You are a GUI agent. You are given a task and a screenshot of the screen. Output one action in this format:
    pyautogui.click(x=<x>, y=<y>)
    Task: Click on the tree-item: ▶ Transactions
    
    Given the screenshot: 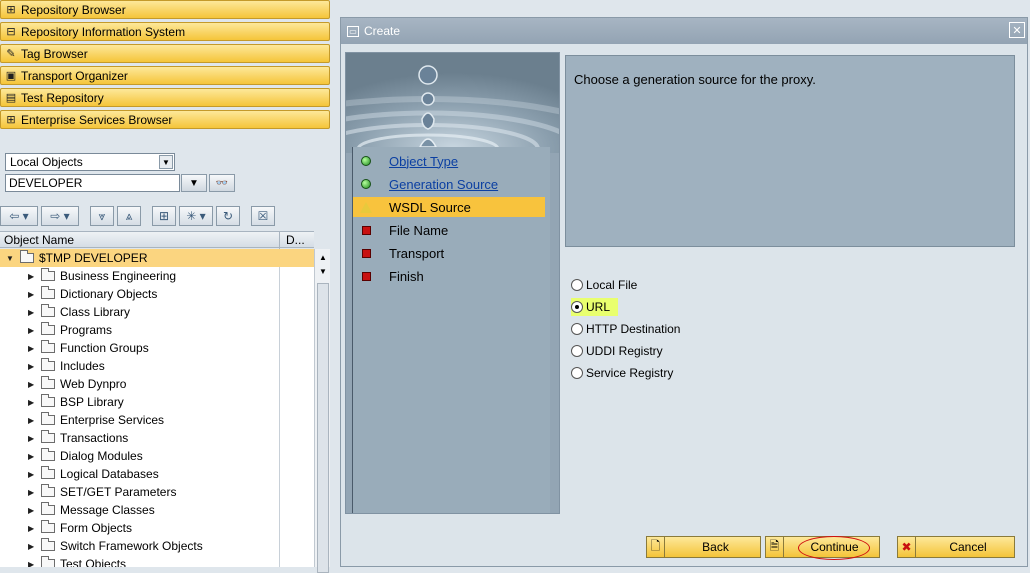 What is the action you would take?
    pyautogui.click(x=139, y=438)
    